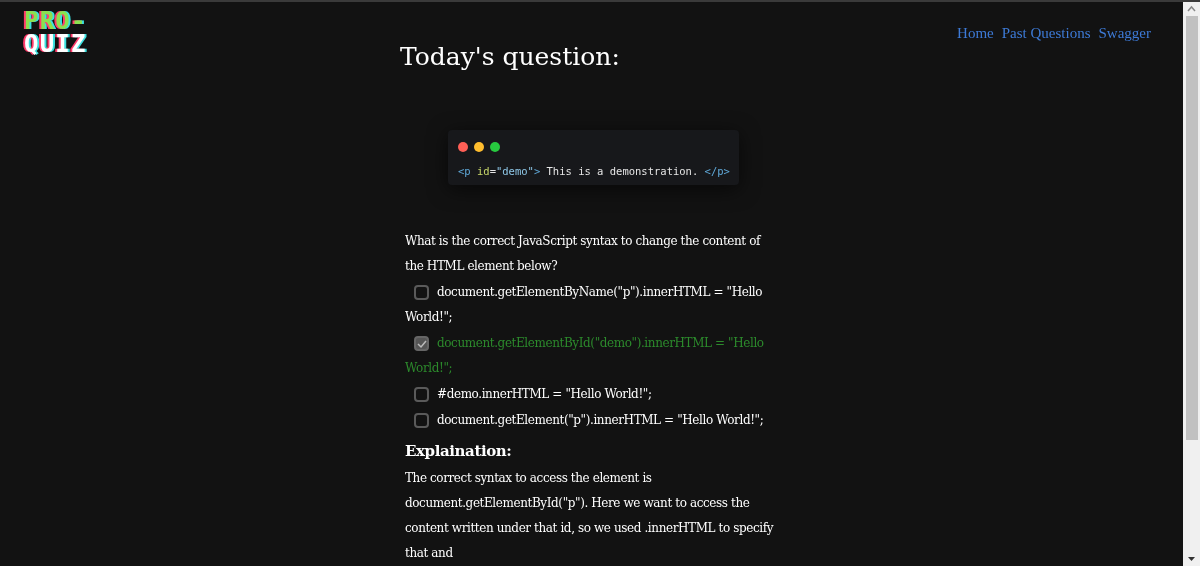  What do you see at coordinates (590, 421) in the screenshot?
I see `answer-option: document.getElement("p").innerHTML = "Hello World!";` at bounding box center [590, 421].